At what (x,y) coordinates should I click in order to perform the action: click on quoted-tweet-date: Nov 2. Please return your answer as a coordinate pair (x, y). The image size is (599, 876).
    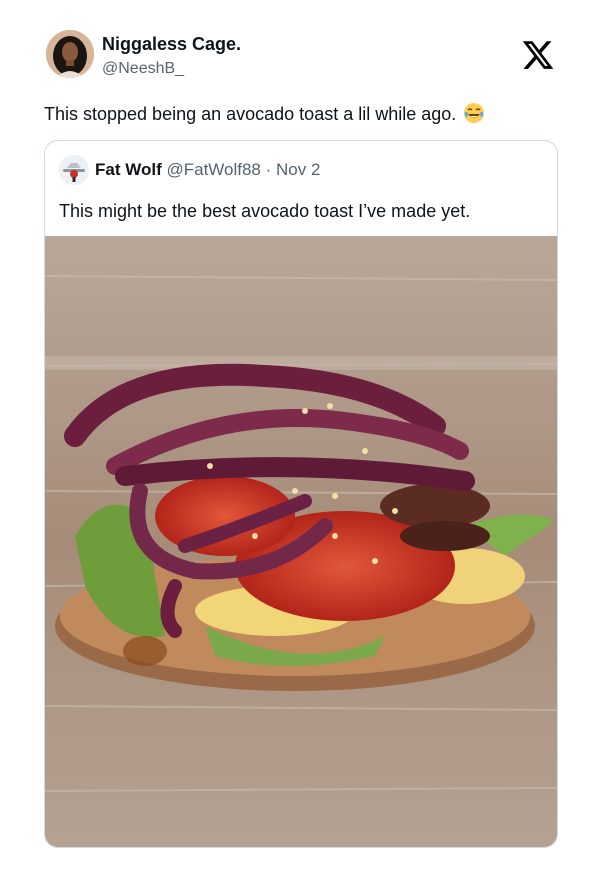
    Looking at the image, I should click on (298, 169).